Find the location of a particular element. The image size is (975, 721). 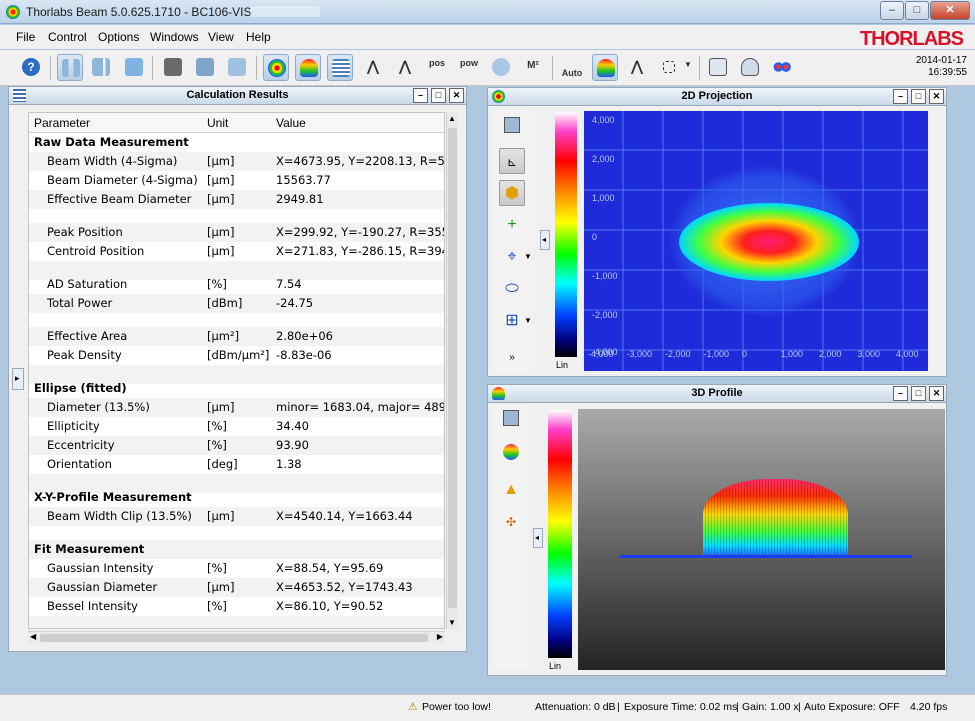

menu-control: Control is located at coordinates (67, 37).